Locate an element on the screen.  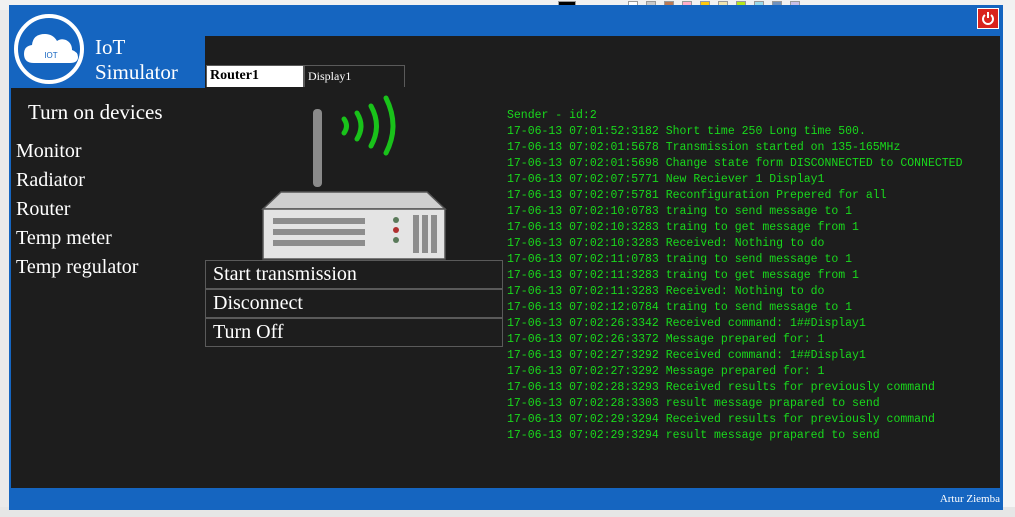
cloud-icon: IOT is located at coordinates (51, 48).